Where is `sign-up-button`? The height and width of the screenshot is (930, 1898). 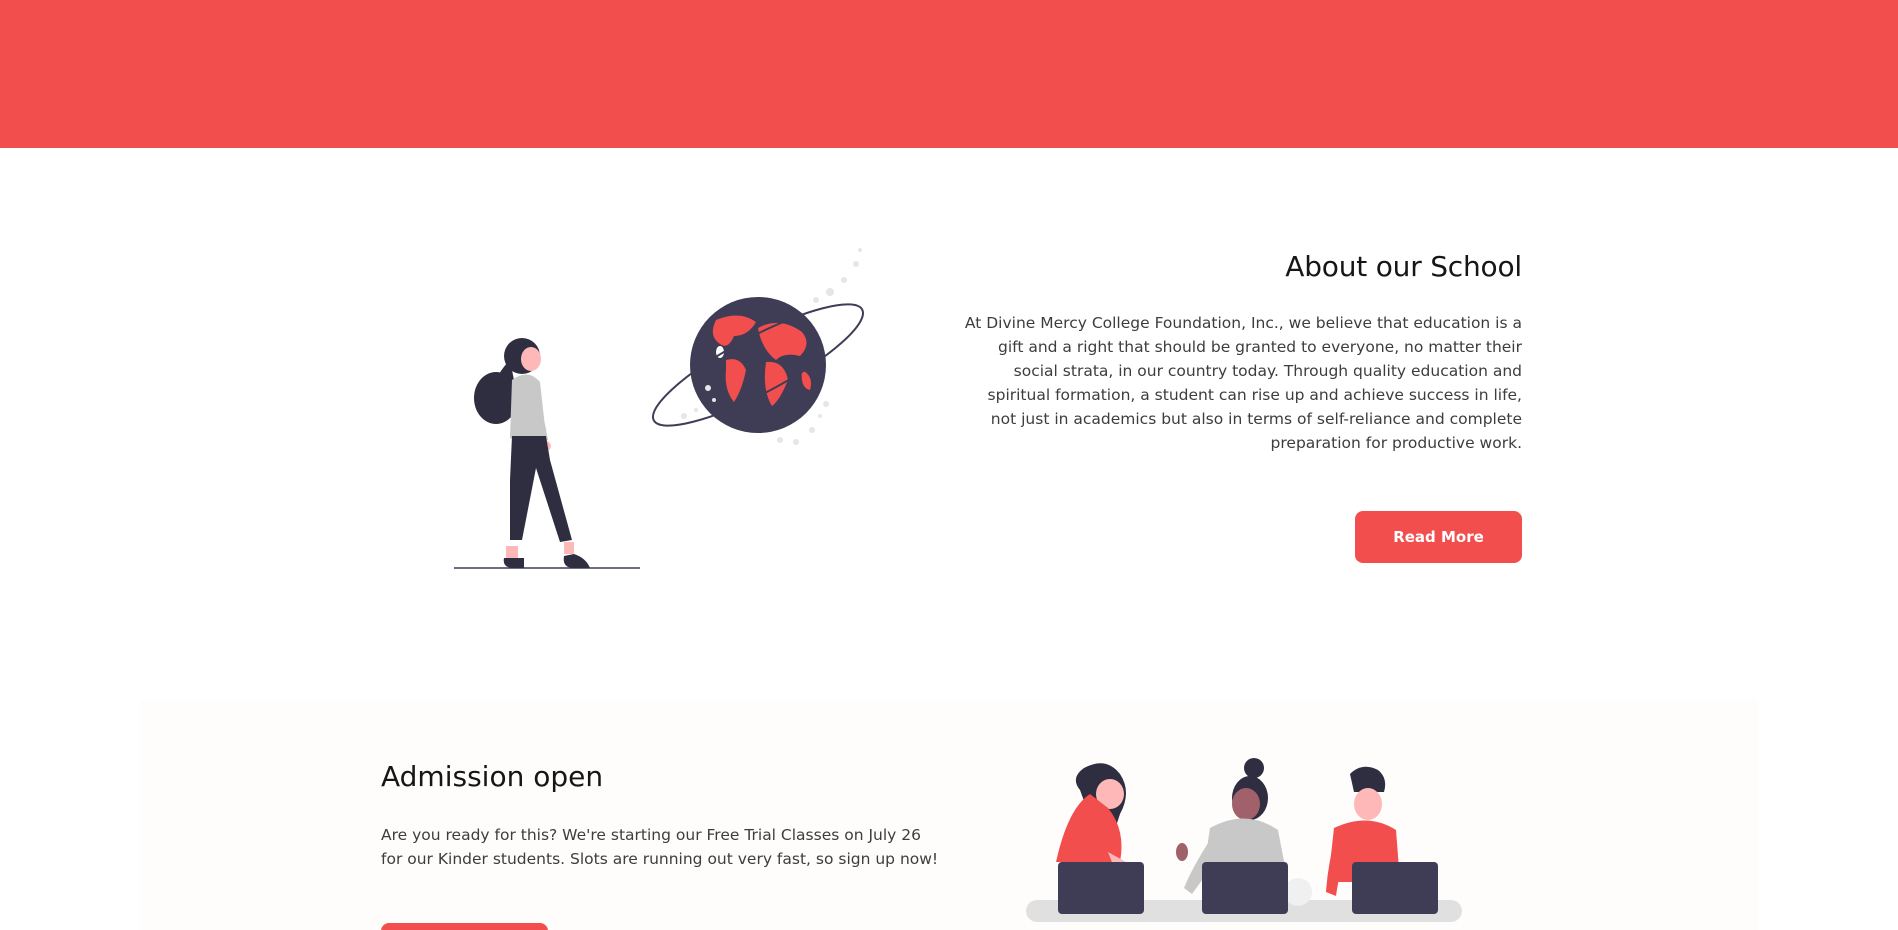 sign-up-button is located at coordinates (464, 926).